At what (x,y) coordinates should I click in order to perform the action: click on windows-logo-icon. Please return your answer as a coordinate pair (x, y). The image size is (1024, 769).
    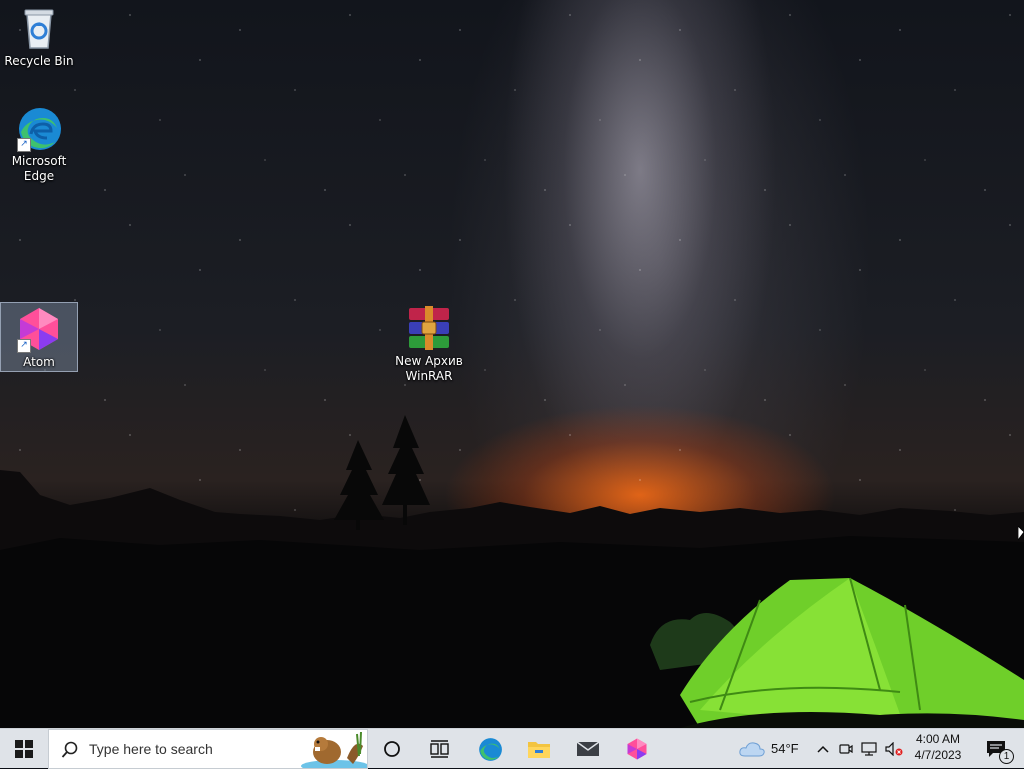
    Looking at the image, I should click on (24, 749).